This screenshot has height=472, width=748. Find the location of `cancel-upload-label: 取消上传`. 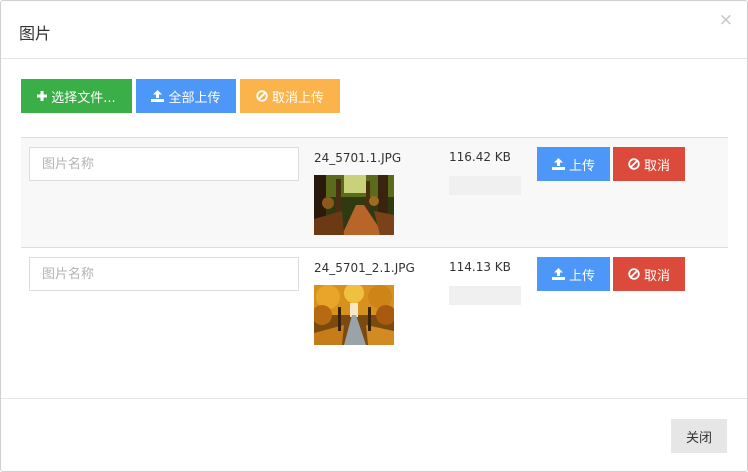

cancel-upload-label: 取消上传 is located at coordinates (297, 98).